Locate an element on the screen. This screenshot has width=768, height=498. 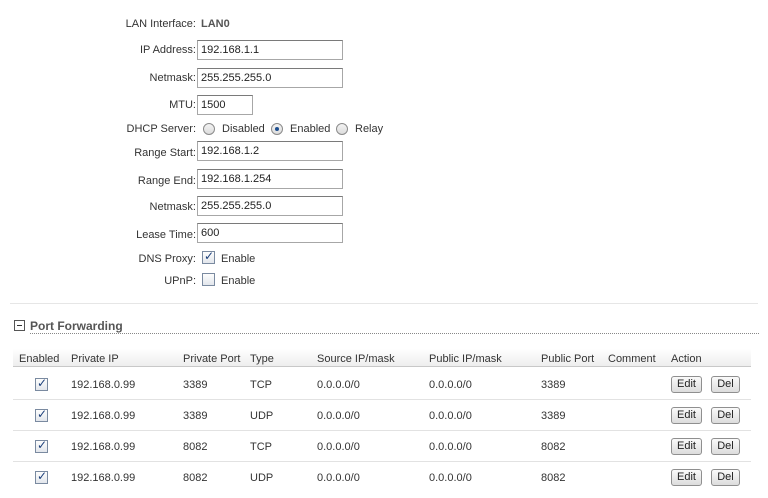
row-1-source: 0.0.0.0/0 is located at coordinates (338, 385).